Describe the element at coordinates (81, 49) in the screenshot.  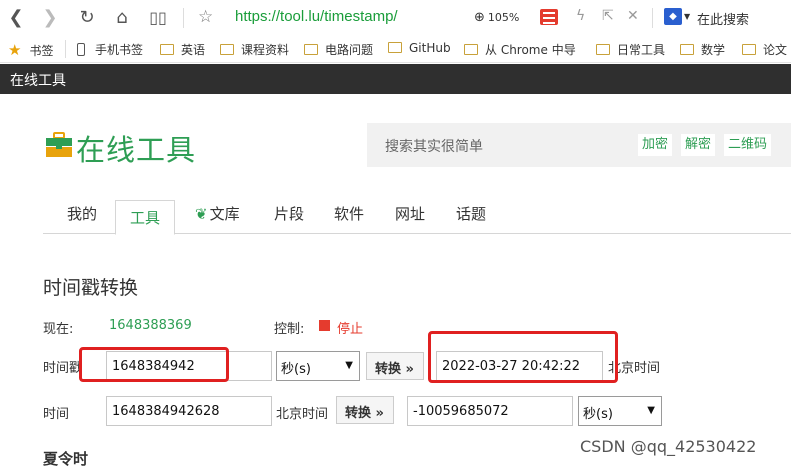
I see `phone-icon` at that location.